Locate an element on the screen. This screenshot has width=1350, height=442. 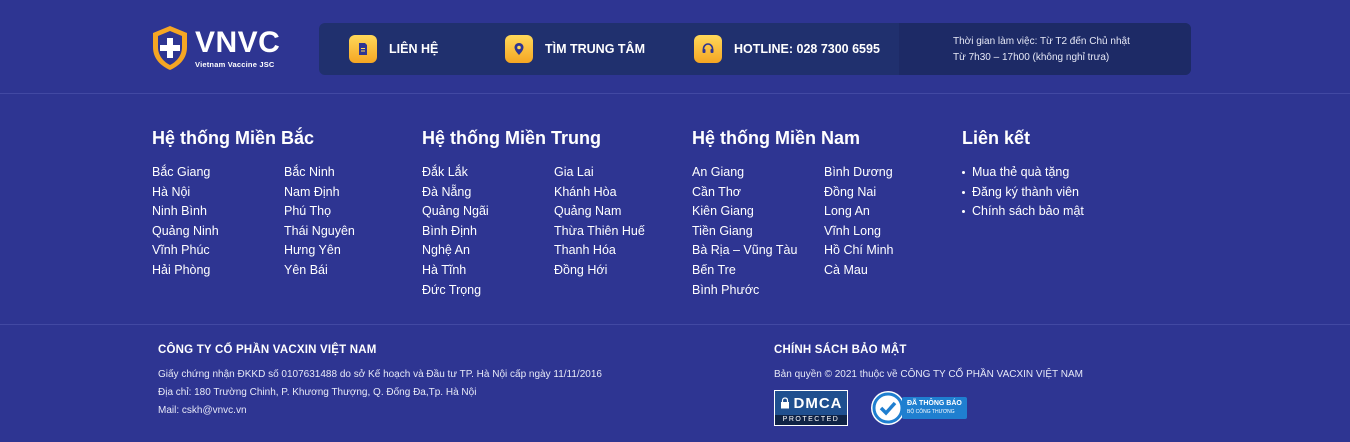
bct-line-2: BỘ CÔNG THƯƠNG is located at coordinates (931, 412).